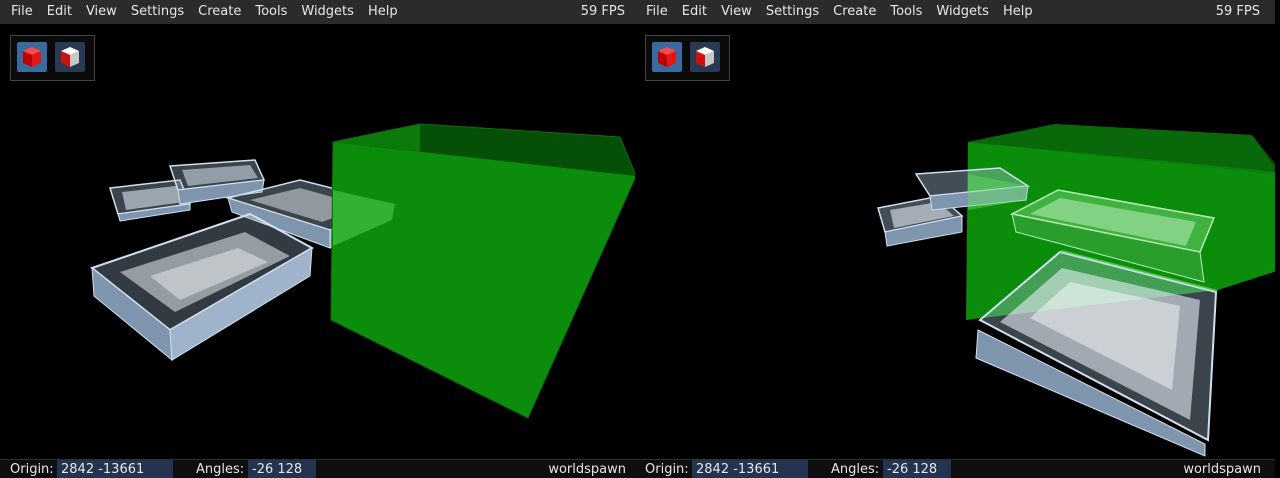 This screenshot has width=1280, height=478. What do you see at coordinates (202, 287) in the screenshot?
I see `brush-large` at bounding box center [202, 287].